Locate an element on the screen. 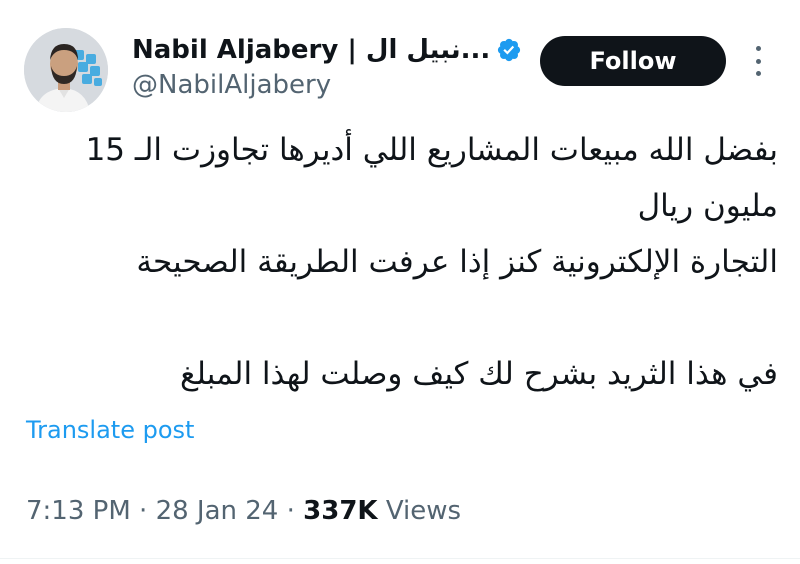 Image resolution: width=800 pixels, height=564 pixels. tweet-date: 28 Jan 24 is located at coordinates (217, 511).